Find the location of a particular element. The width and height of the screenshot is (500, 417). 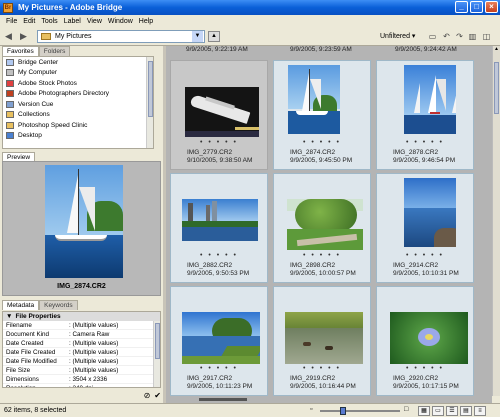

rotate-left-icon: ↶ is located at coordinates (446, 36).